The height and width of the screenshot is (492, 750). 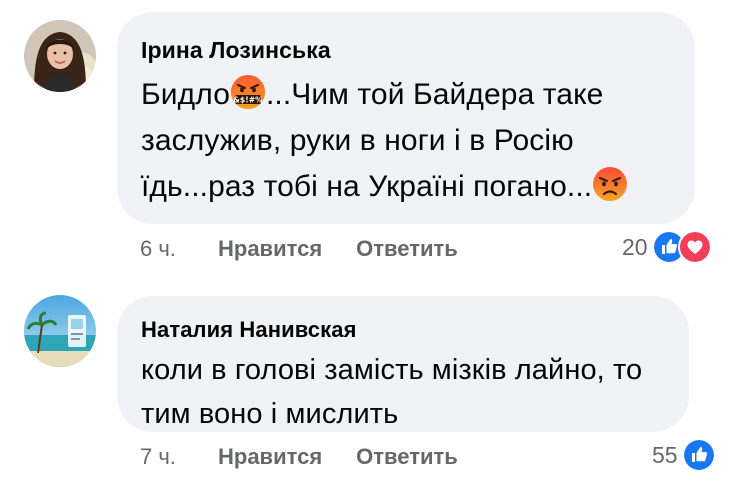 I want to click on comment-text-start: Бидло, so click(x=185, y=94).